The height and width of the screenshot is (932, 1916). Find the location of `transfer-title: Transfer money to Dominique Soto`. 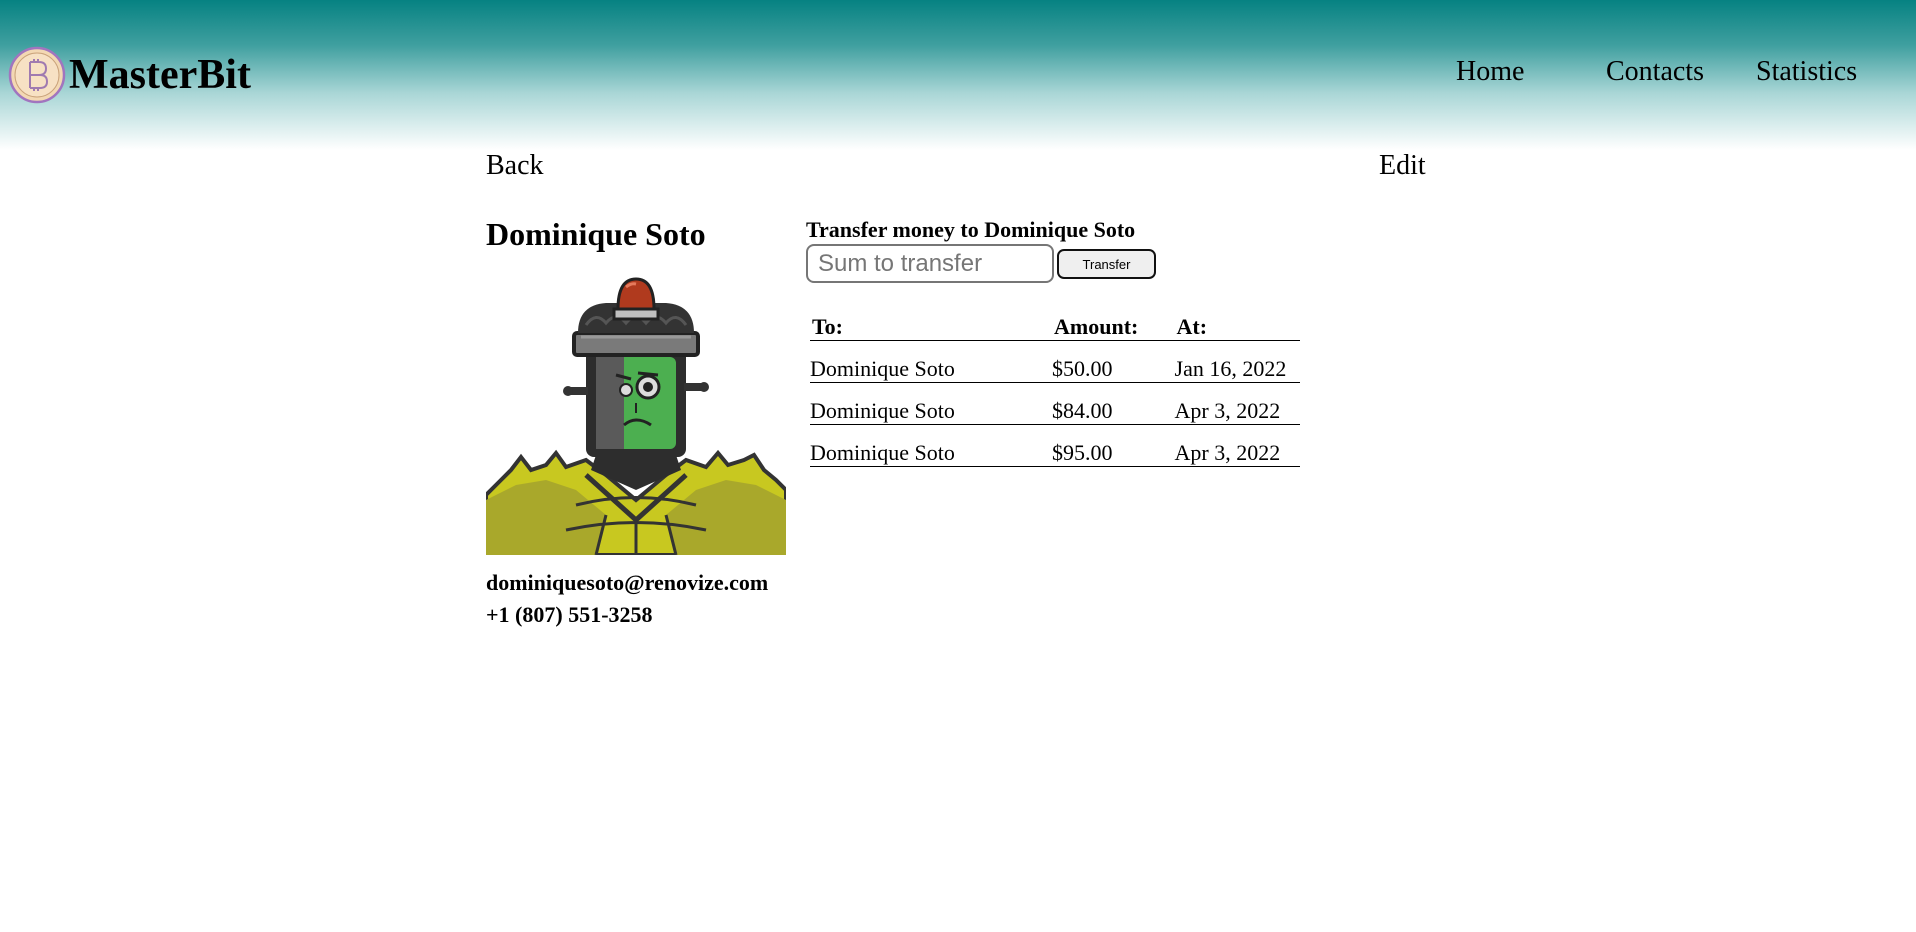

transfer-title: Transfer money to Dominique Soto is located at coordinates (971, 229).